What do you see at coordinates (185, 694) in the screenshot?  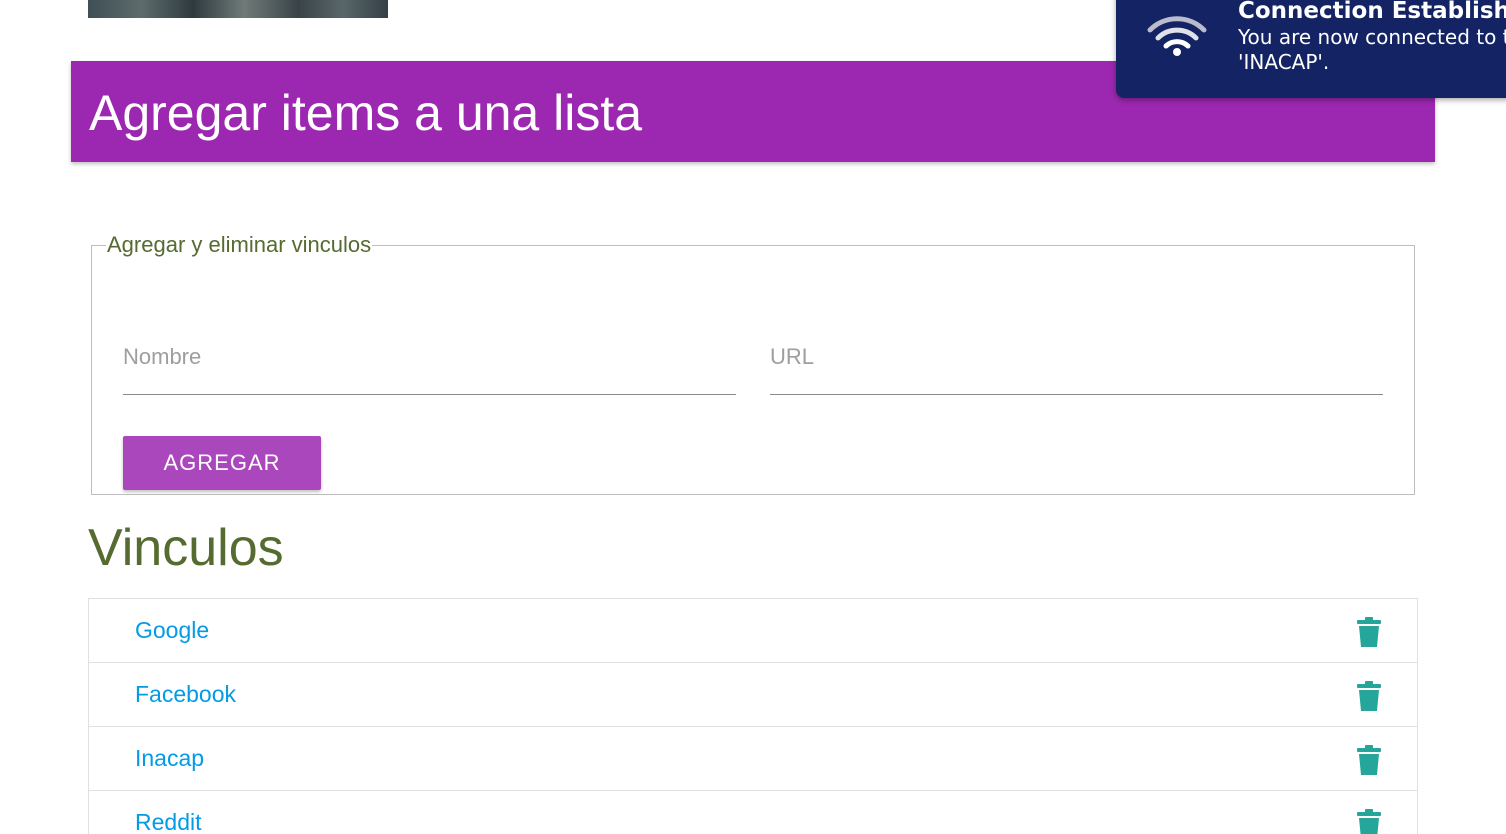 I see `link-facebook: Facebook` at bounding box center [185, 694].